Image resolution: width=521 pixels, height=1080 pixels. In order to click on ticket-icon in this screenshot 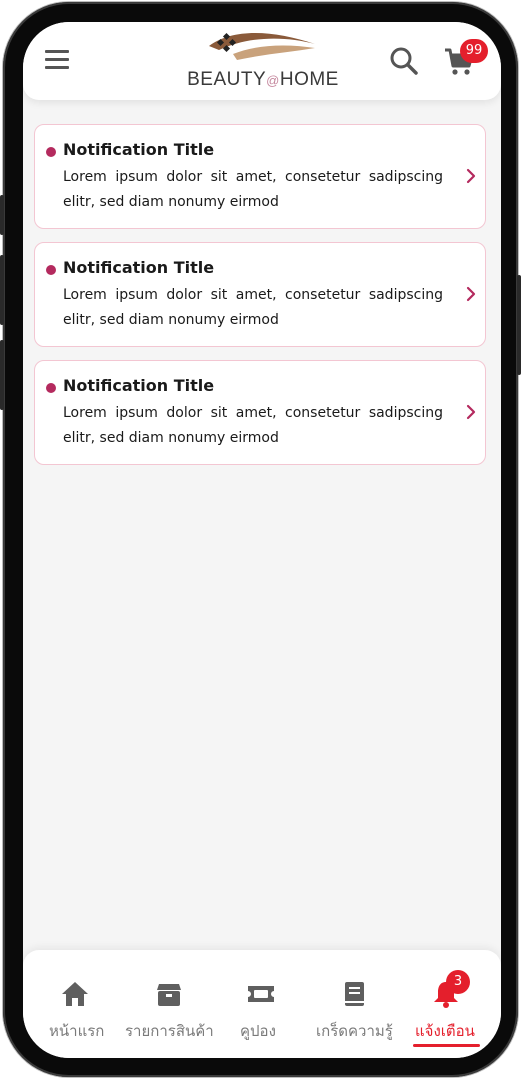, I will do `click(261, 994)`.